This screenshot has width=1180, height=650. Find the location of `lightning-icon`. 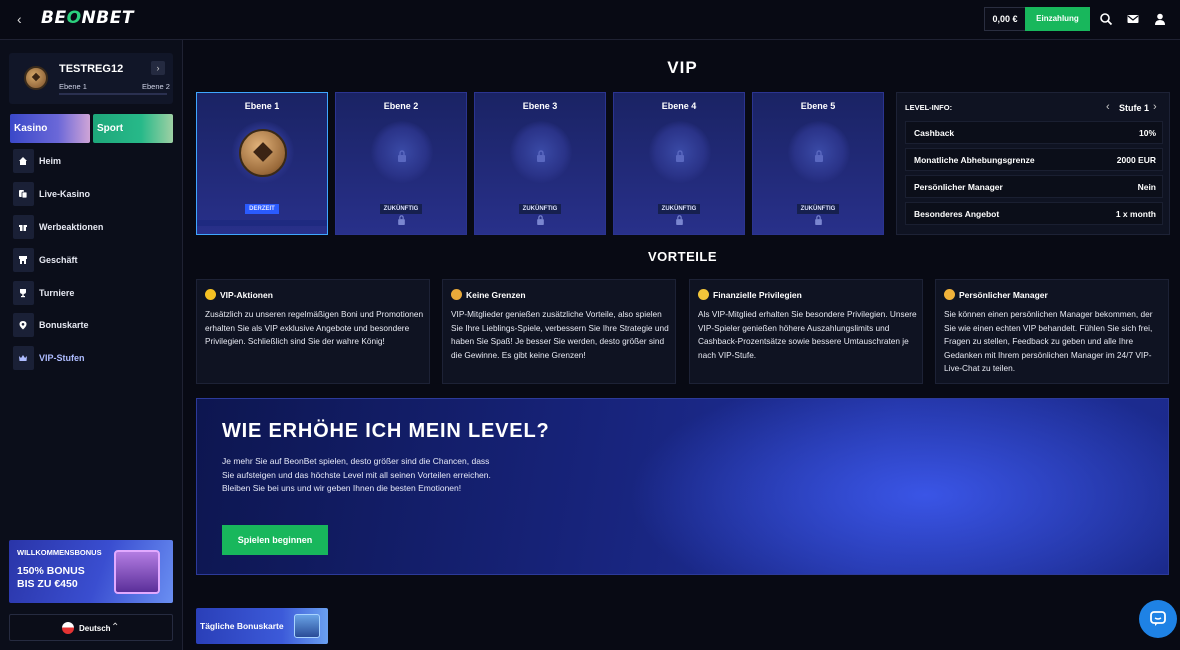

lightning-icon is located at coordinates (210, 294).